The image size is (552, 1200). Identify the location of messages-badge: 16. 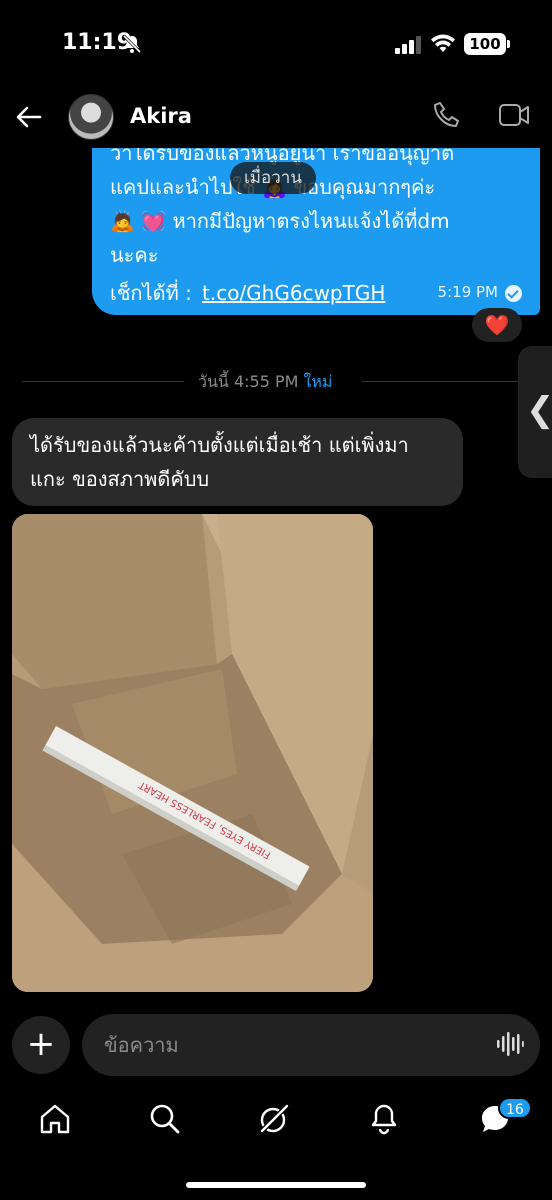
(515, 1108).